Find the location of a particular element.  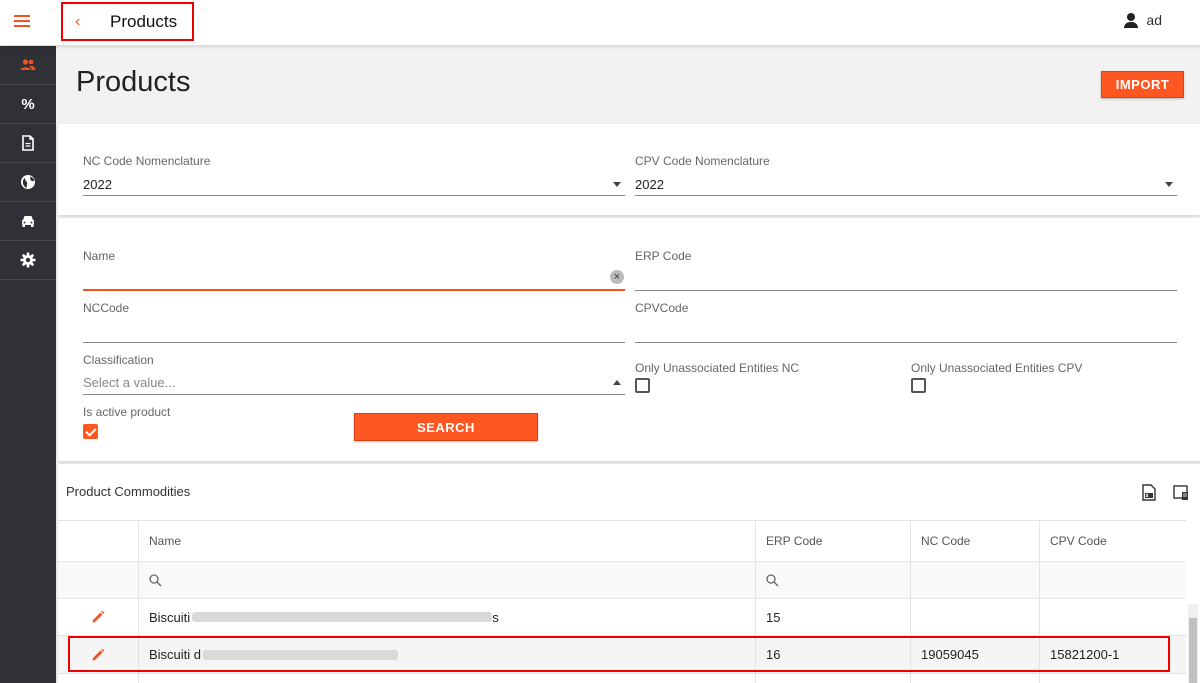

edit-icon is located at coordinates (98, 617).